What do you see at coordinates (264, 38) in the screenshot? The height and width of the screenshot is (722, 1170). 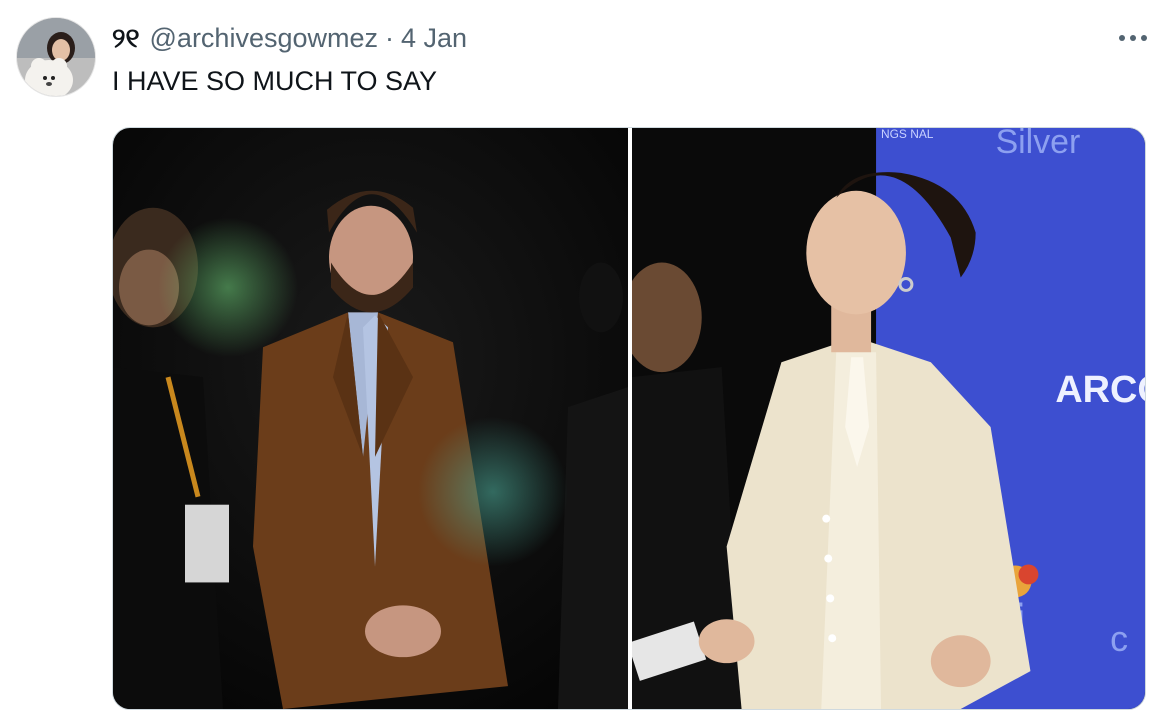 I see `user-handle: @archivesgowmez` at bounding box center [264, 38].